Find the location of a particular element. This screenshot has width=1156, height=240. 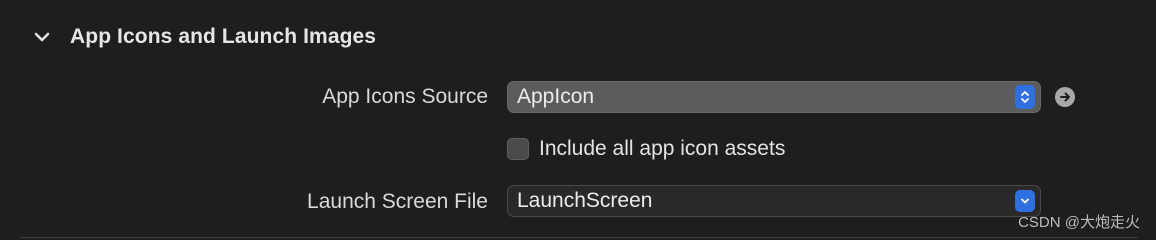

include-assets-checkbox is located at coordinates (518, 149).